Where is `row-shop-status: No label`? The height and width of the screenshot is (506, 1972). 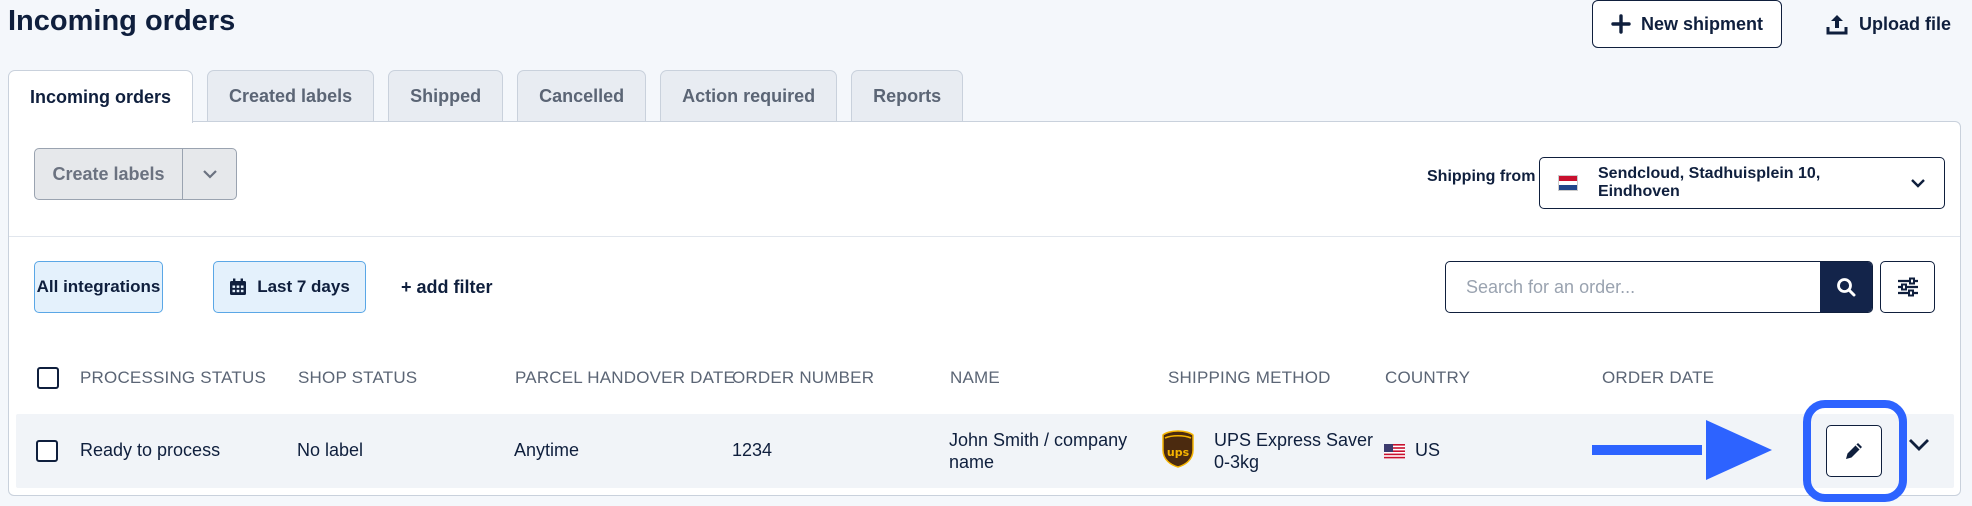
row-shop-status: No label is located at coordinates (330, 450).